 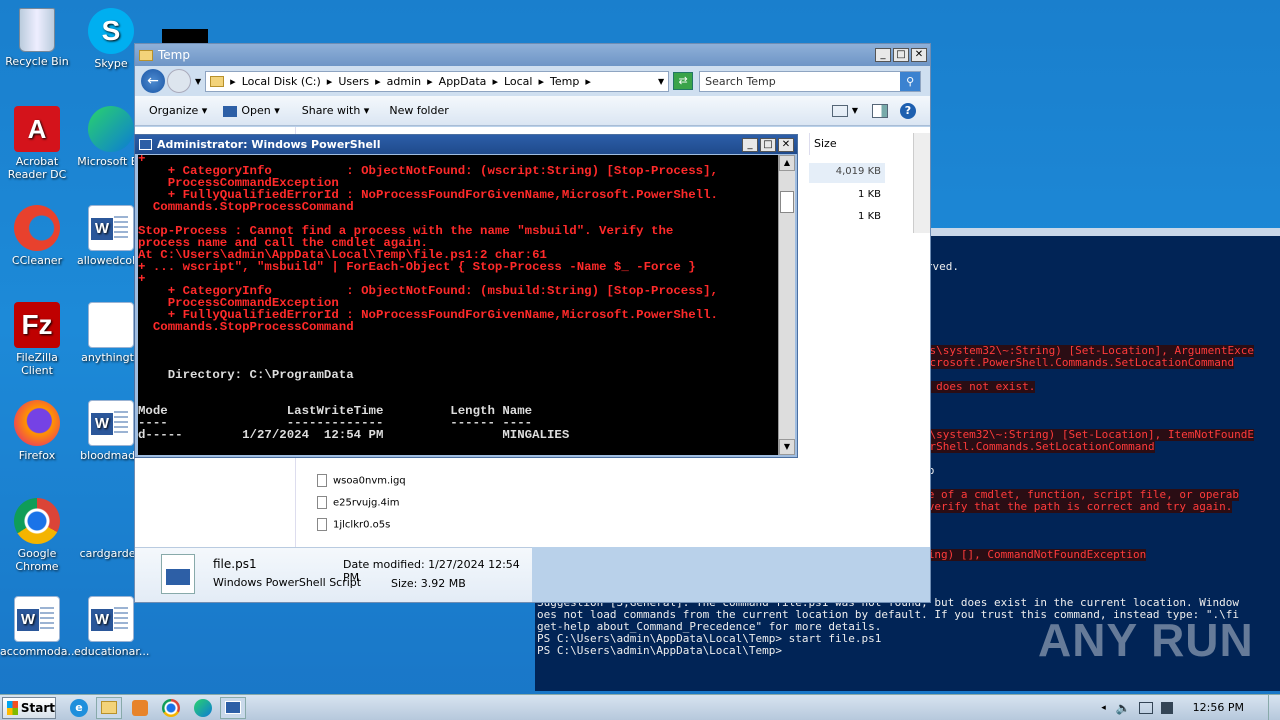 What do you see at coordinates (361, 480) in the screenshot?
I see `file-list-item: wsoa0nvm.igq` at bounding box center [361, 480].